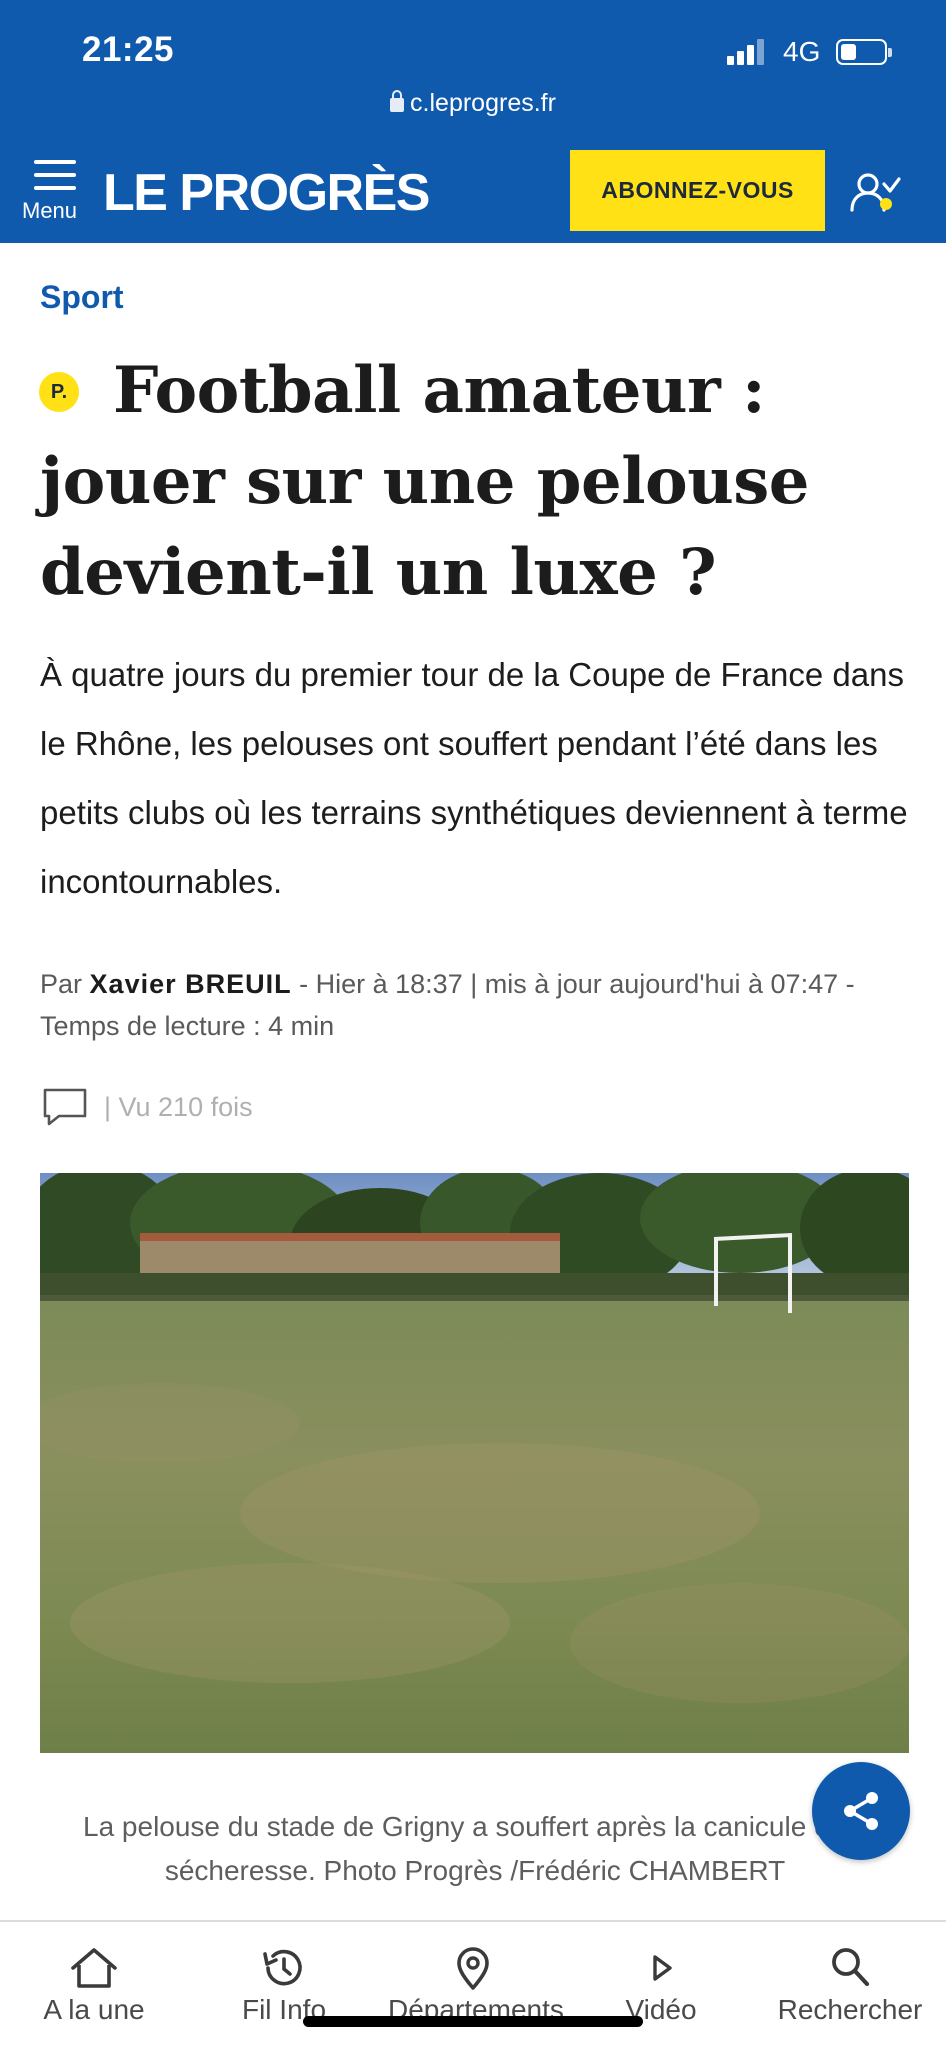 This screenshot has width=946, height=2048. Describe the element at coordinates (50, 210) in the screenshot. I see `menu-label: Menu` at that location.